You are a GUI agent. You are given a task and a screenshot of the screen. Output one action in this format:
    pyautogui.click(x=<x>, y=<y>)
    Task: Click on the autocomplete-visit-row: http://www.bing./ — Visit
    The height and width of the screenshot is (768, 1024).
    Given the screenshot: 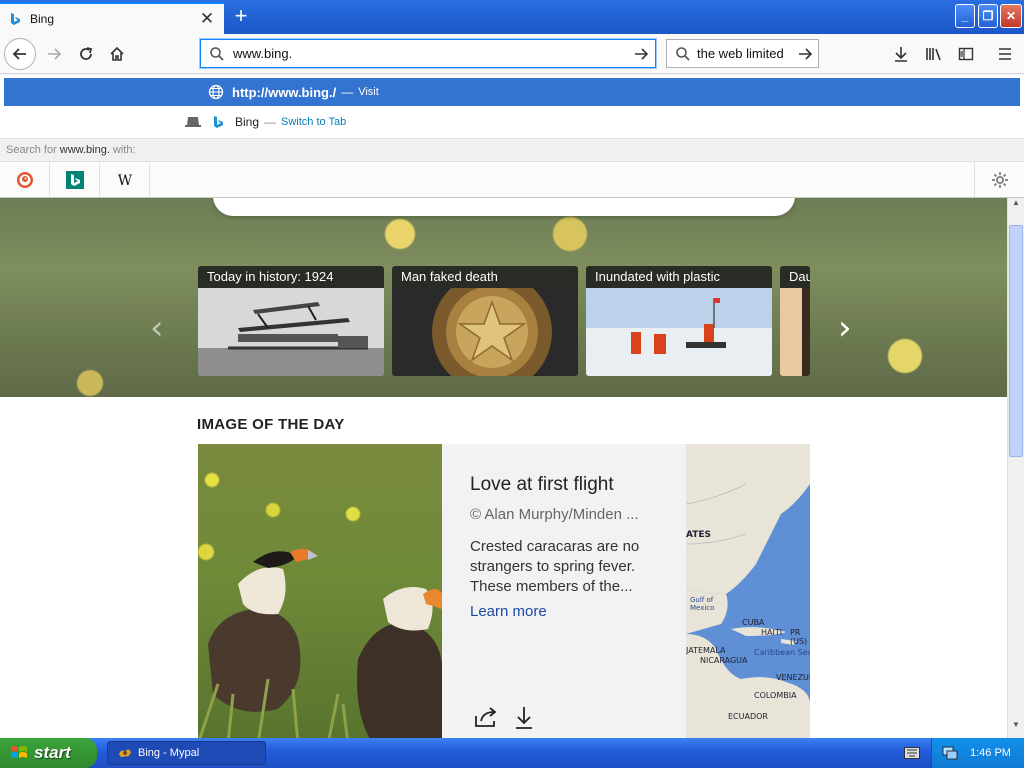 What is the action you would take?
    pyautogui.click(x=512, y=92)
    